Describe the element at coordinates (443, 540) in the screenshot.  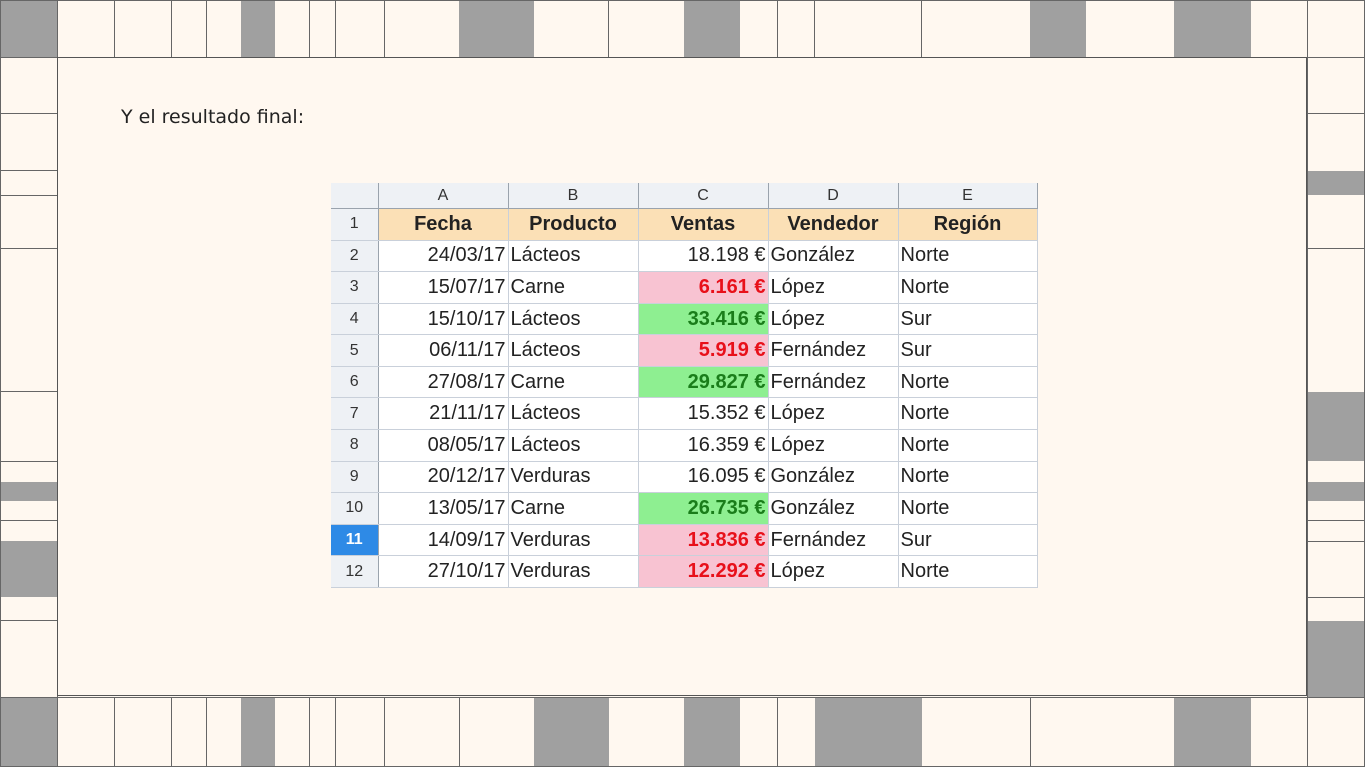
I see `cell-fecha: 14/09/17` at that location.